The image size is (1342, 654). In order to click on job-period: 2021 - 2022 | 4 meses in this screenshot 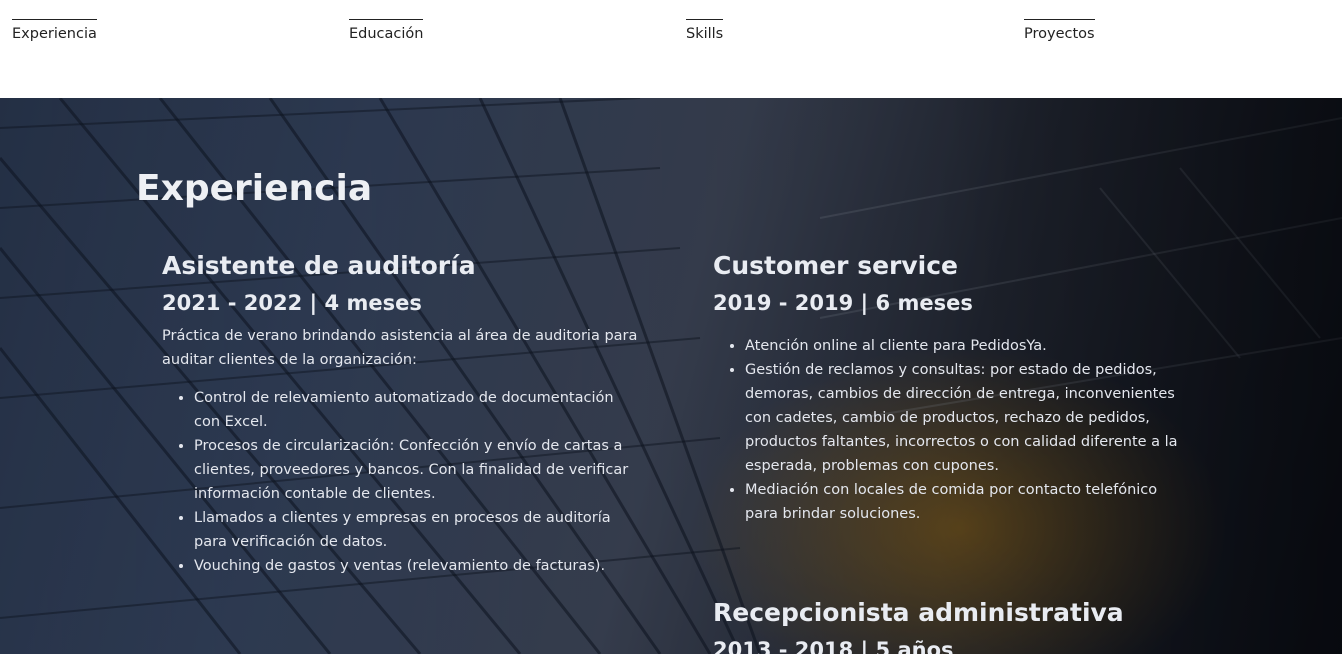, I will do `click(292, 303)`.